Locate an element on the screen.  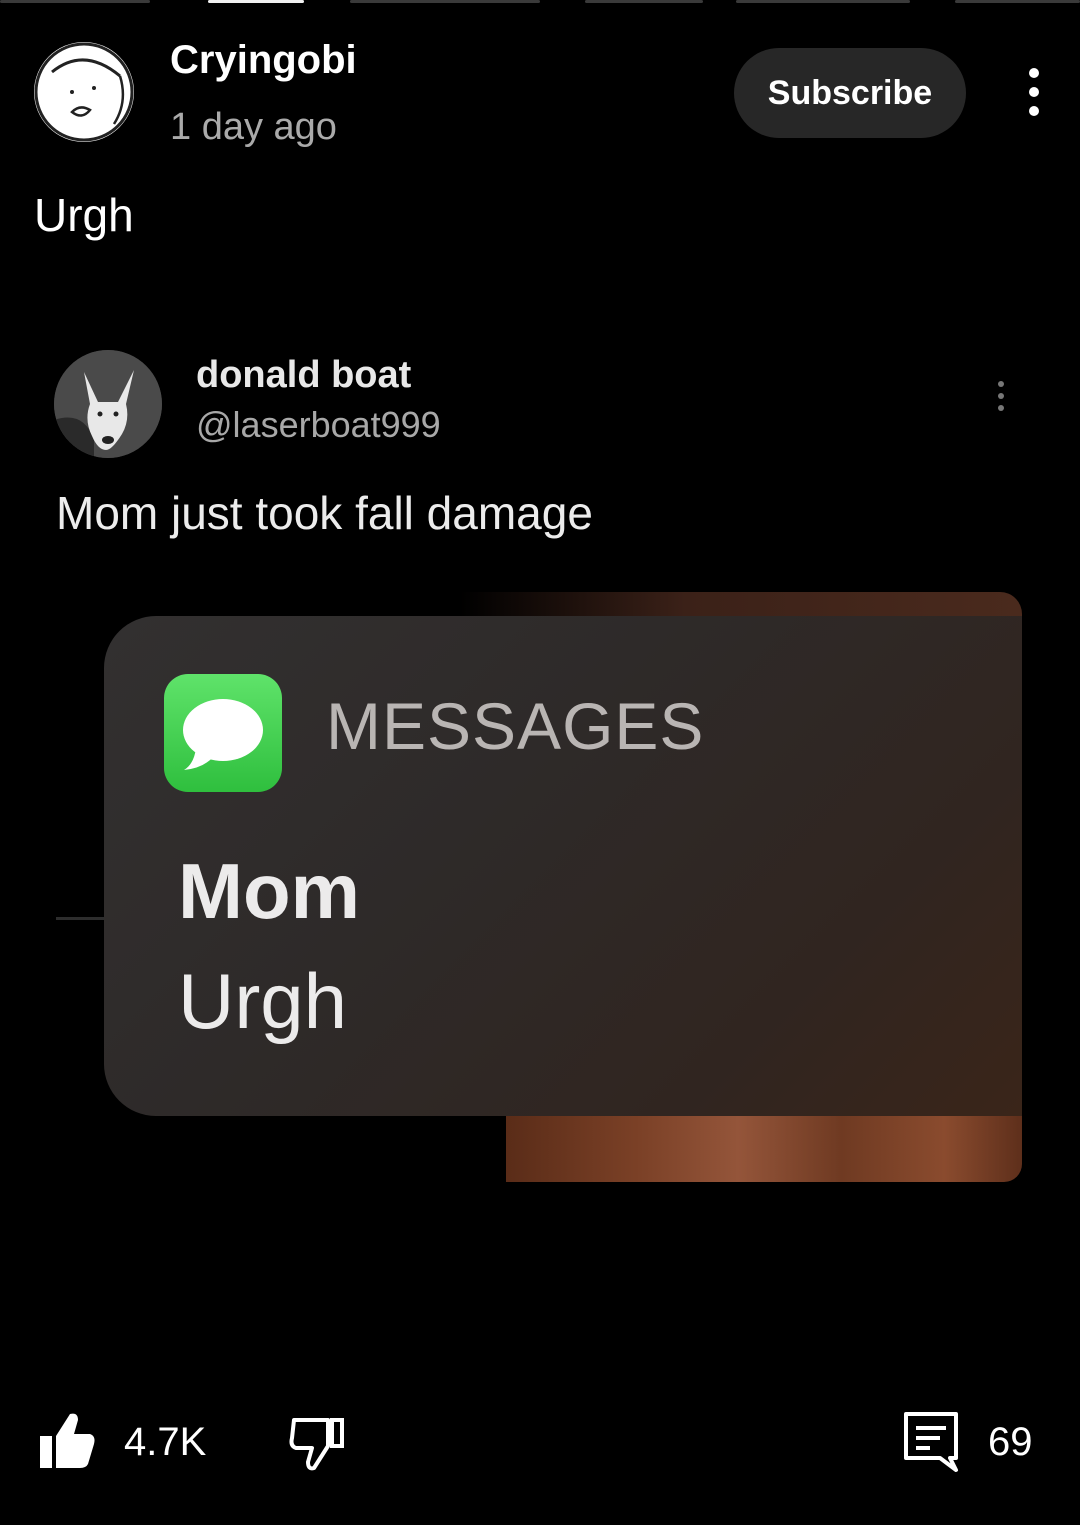
notification-message: Urgh is located at coordinates (263, 1001).